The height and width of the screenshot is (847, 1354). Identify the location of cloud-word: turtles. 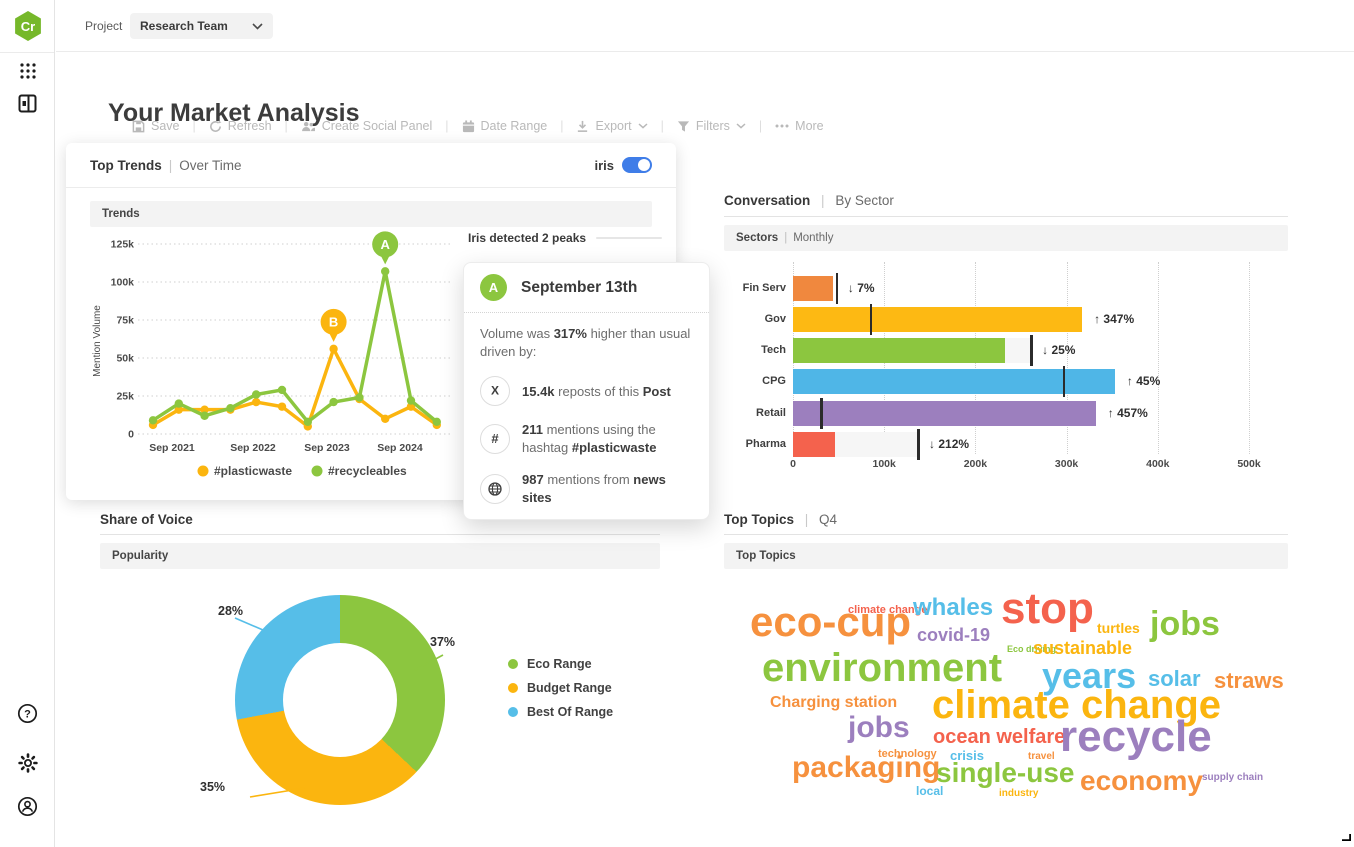
(1118, 628).